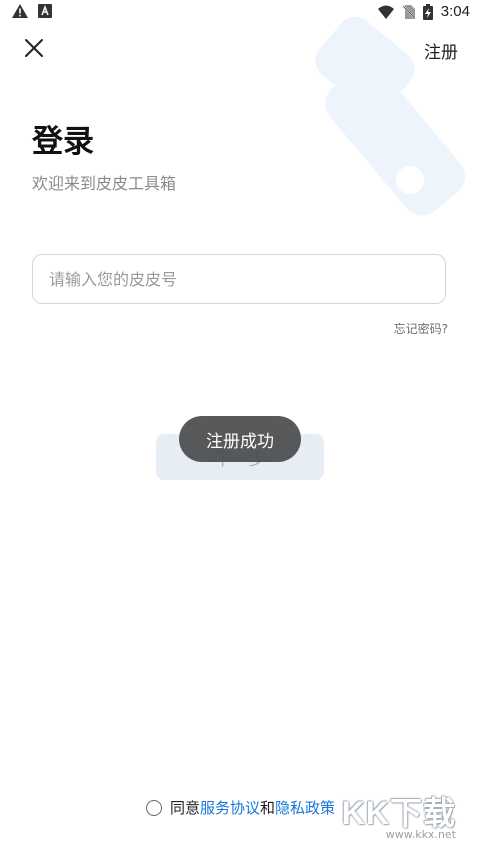  What do you see at coordinates (240, 441) in the screenshot?
I see `toast-text: 注册成功` at bounding box center [240, 441].